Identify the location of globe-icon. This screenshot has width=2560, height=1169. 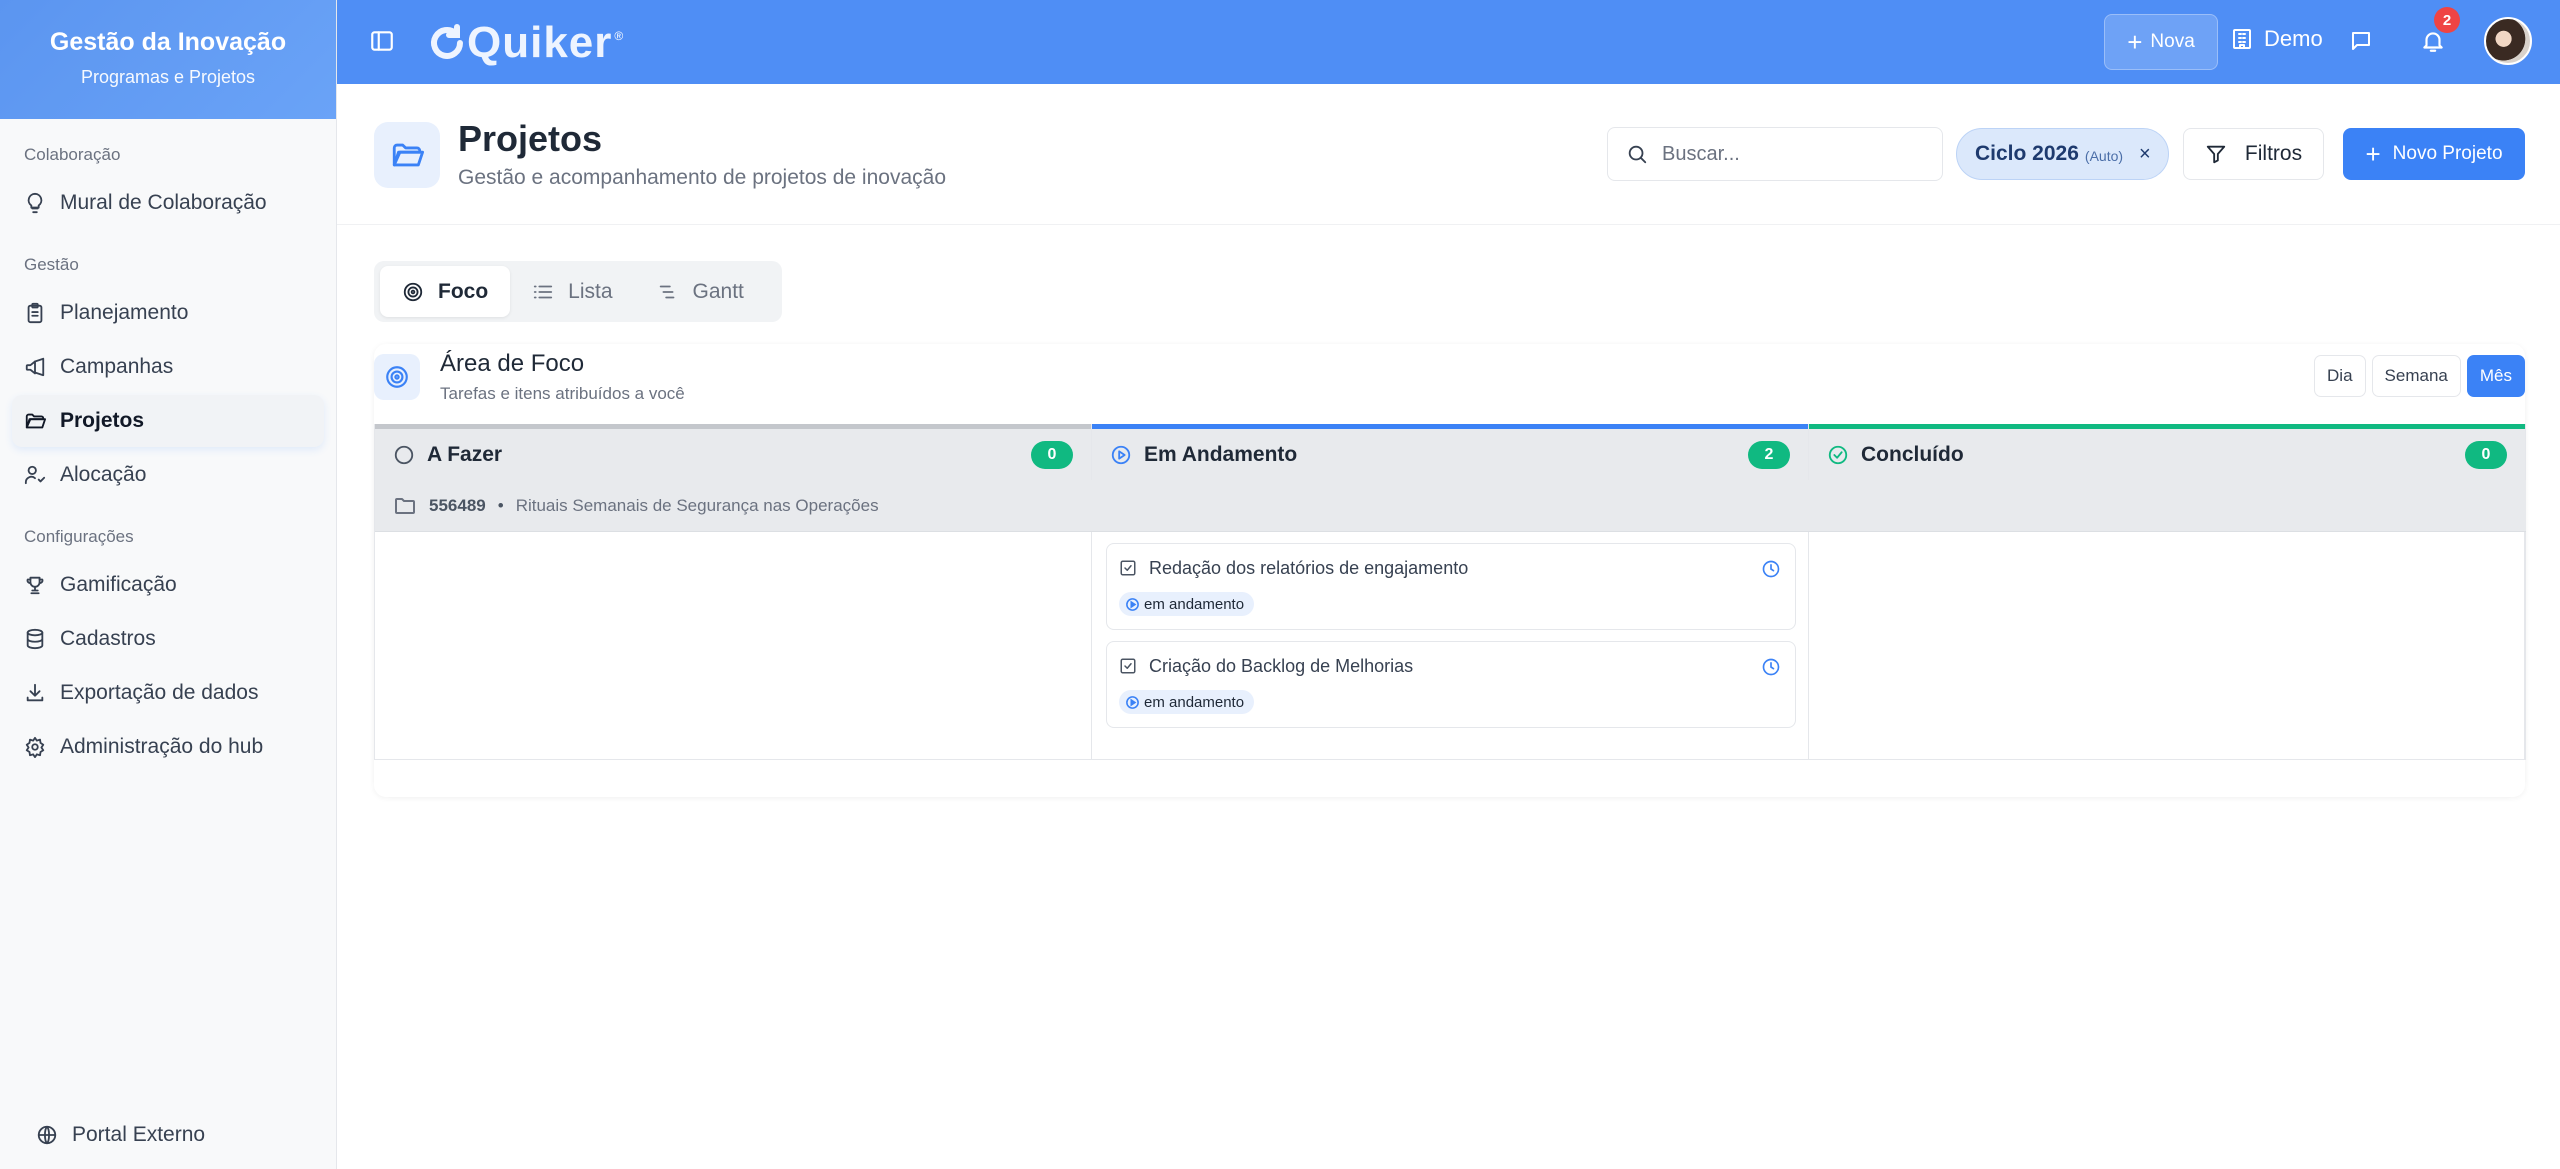
(47, 1135).